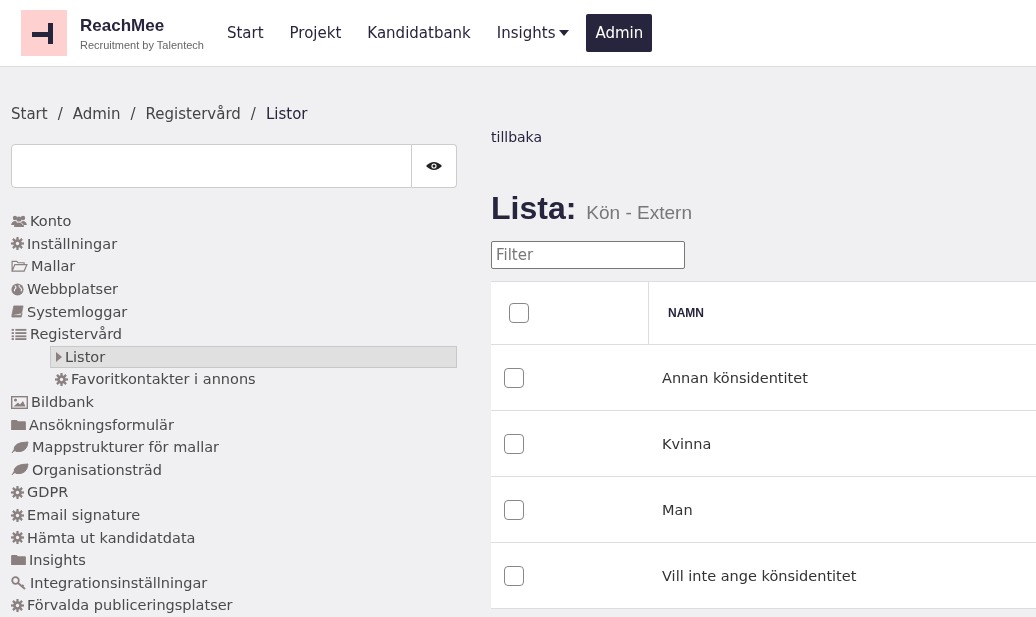 The height and width of the screenshot is (617, 1036). Describe the element at coordinates (17, 289) in the screenshot. I see `globe-icon` at that location.